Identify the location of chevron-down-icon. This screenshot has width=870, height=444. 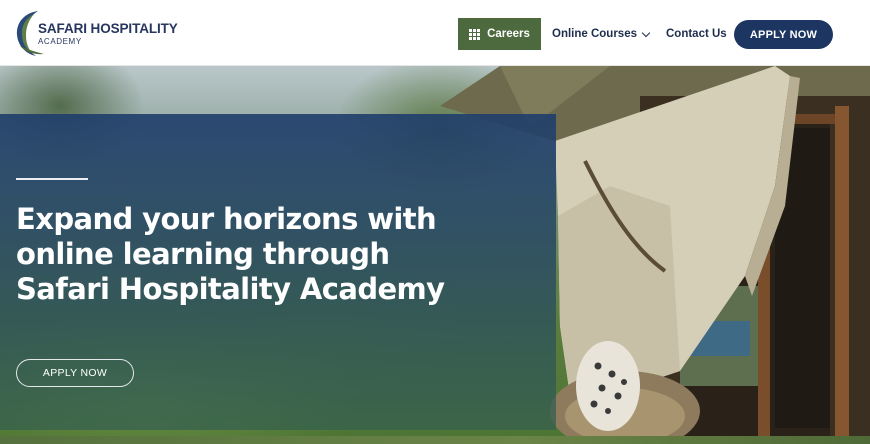
(646, 32).